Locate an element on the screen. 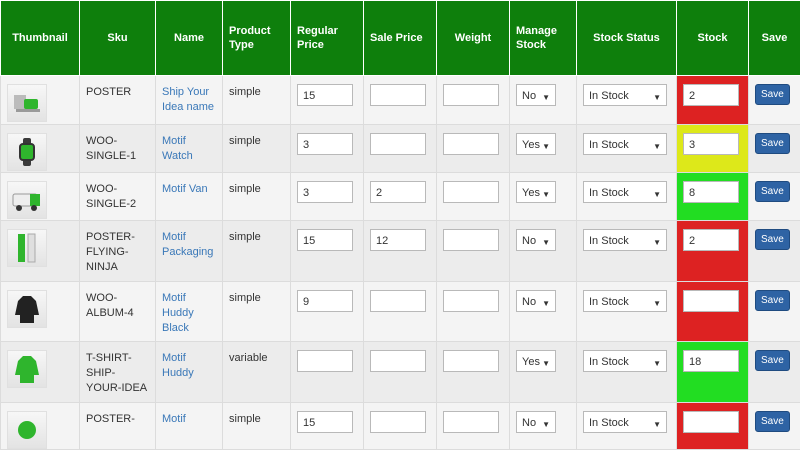  stock-cell: 8 is located at coordinates (713, 197).